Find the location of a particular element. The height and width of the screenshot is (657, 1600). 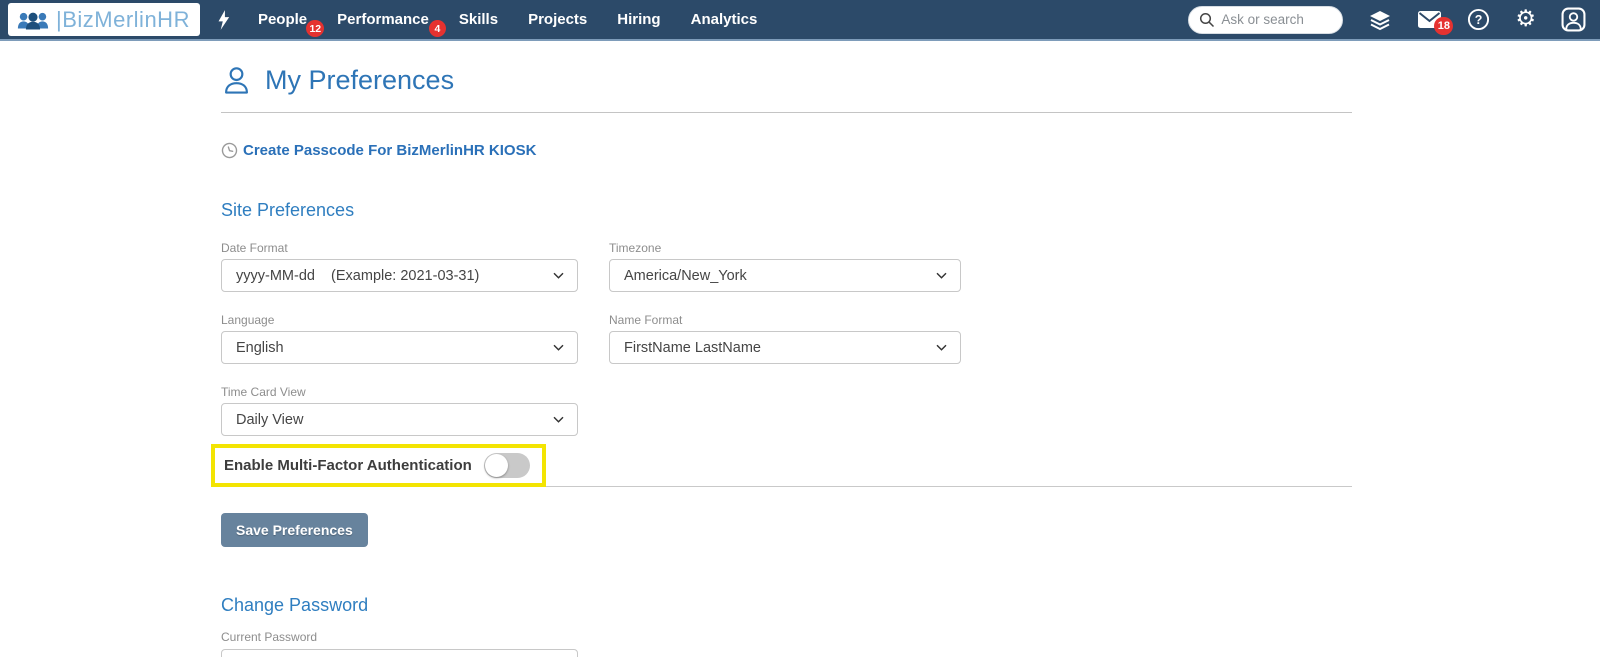

date-format-label: Date Format is located at coordinates (254, 248).